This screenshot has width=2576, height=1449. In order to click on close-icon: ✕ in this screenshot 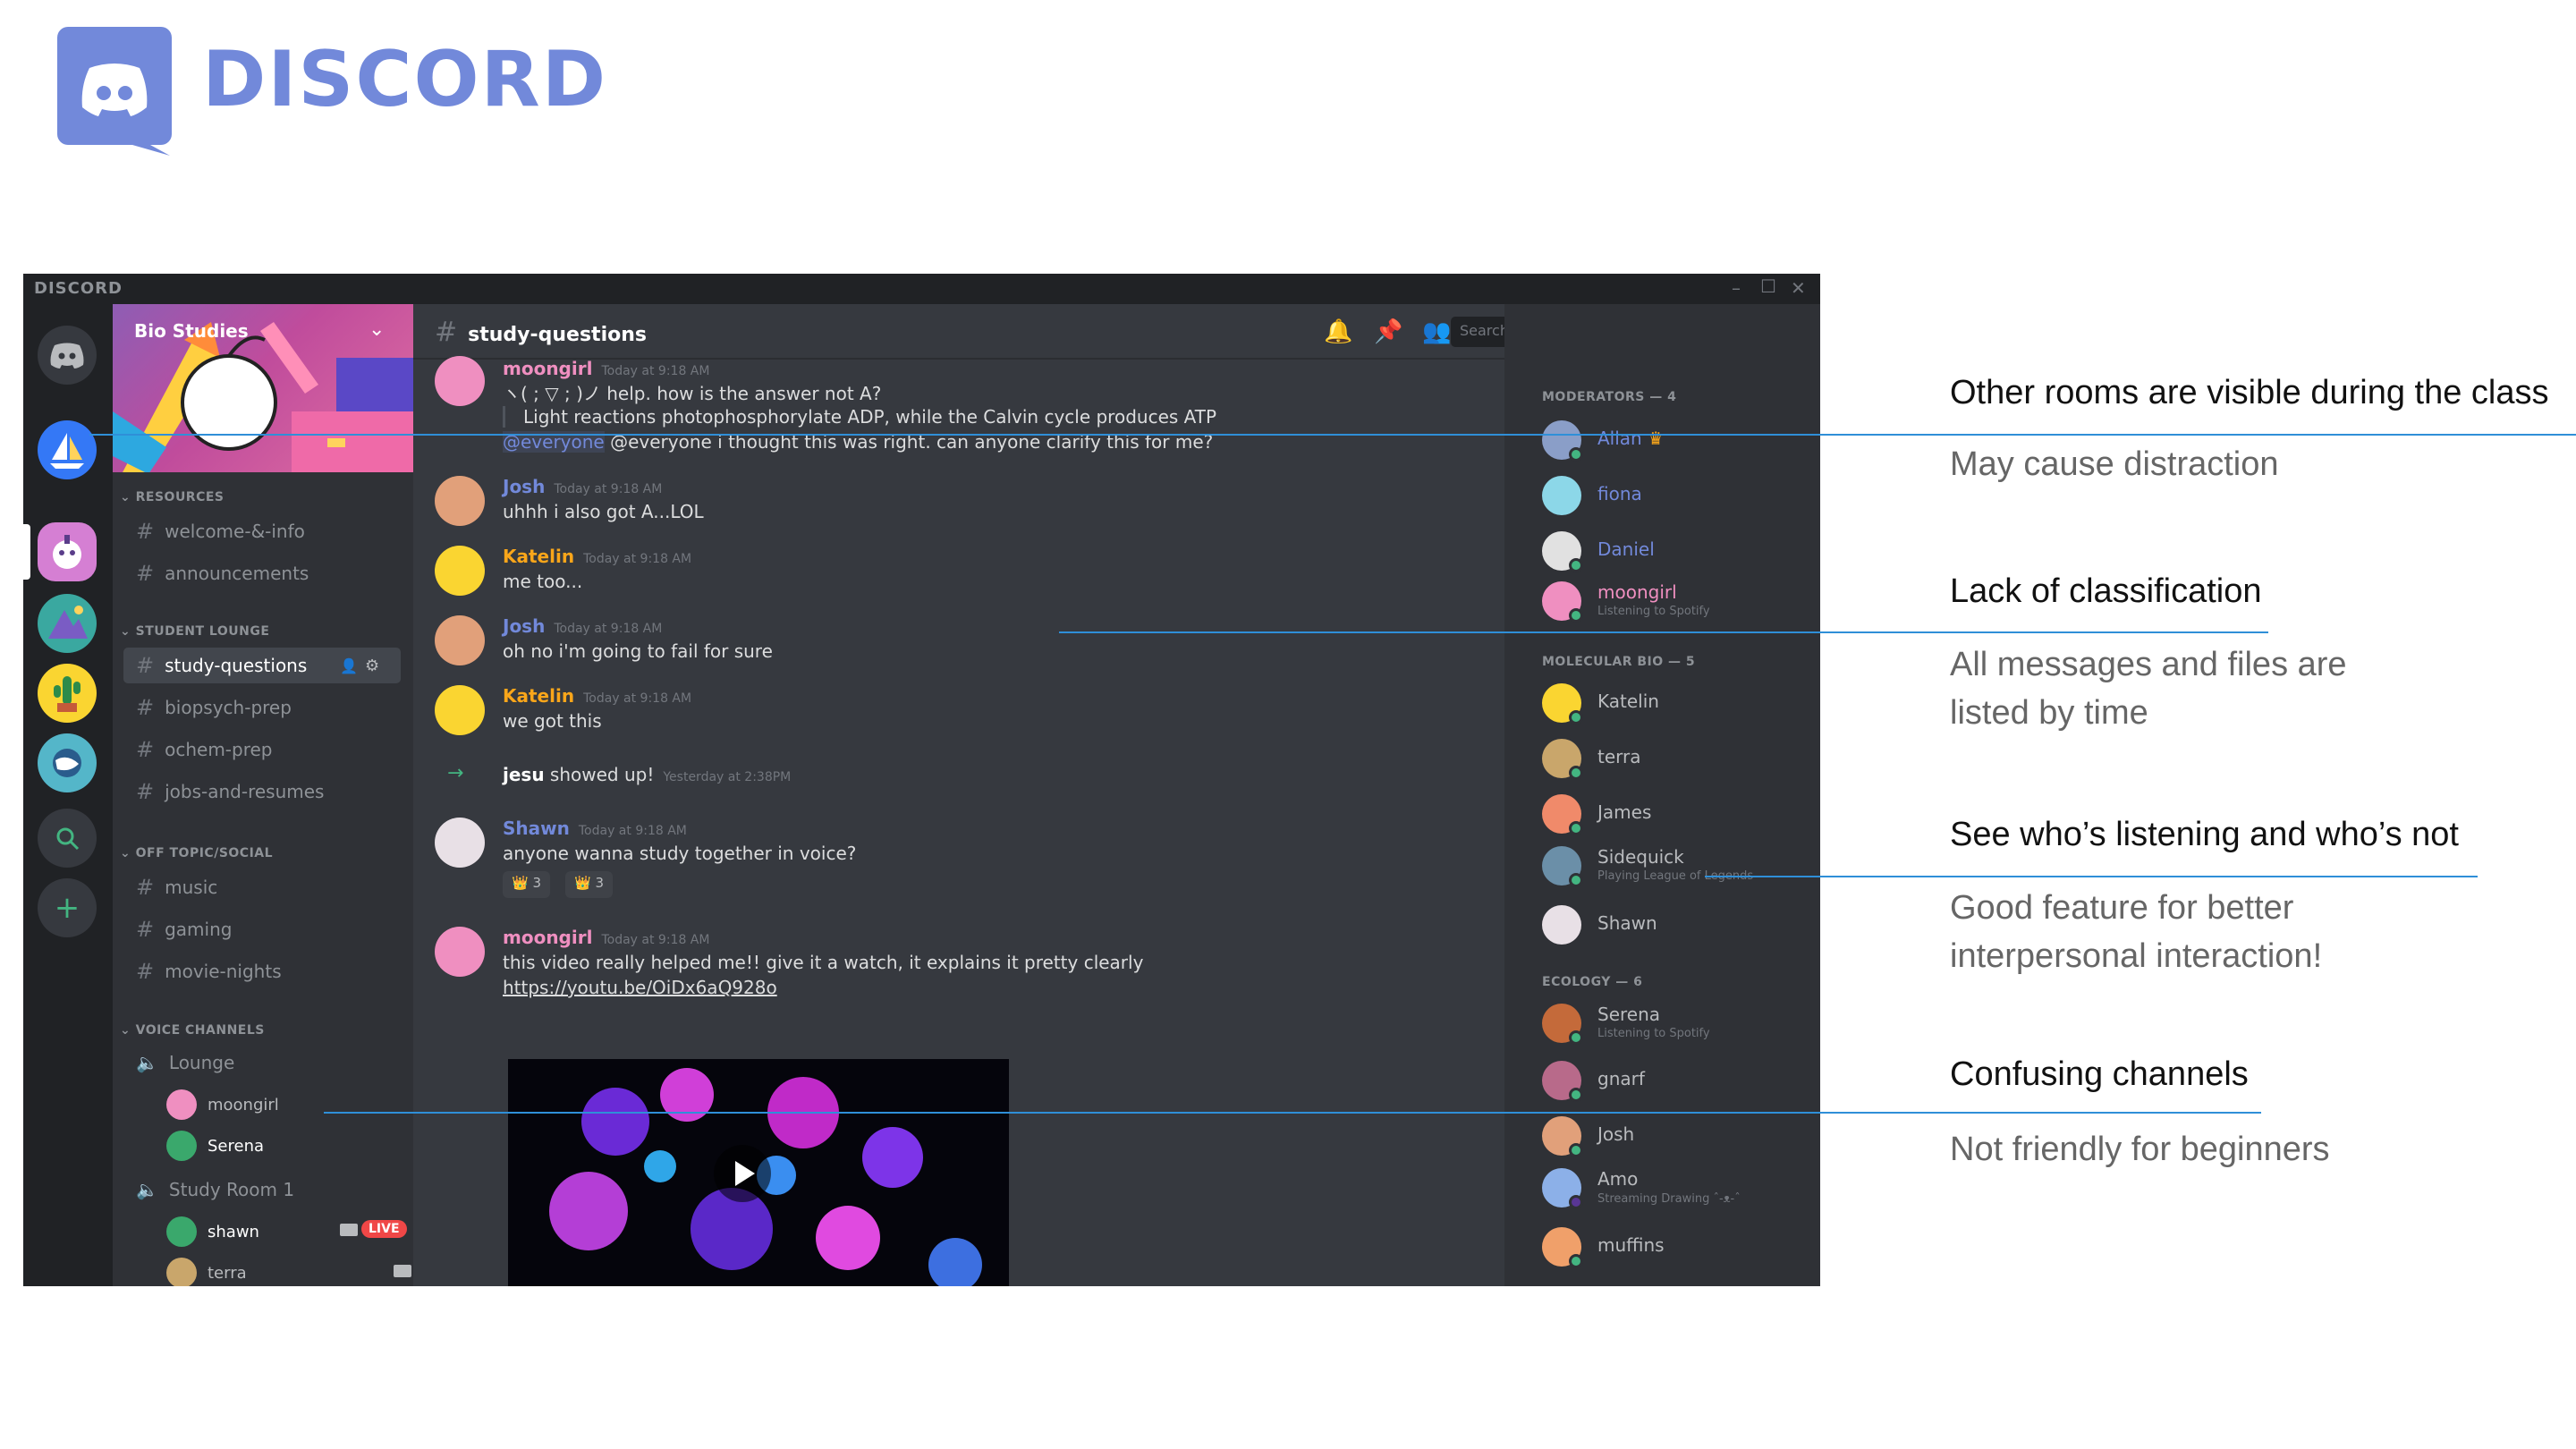, I will do `click(1798, 288)`.